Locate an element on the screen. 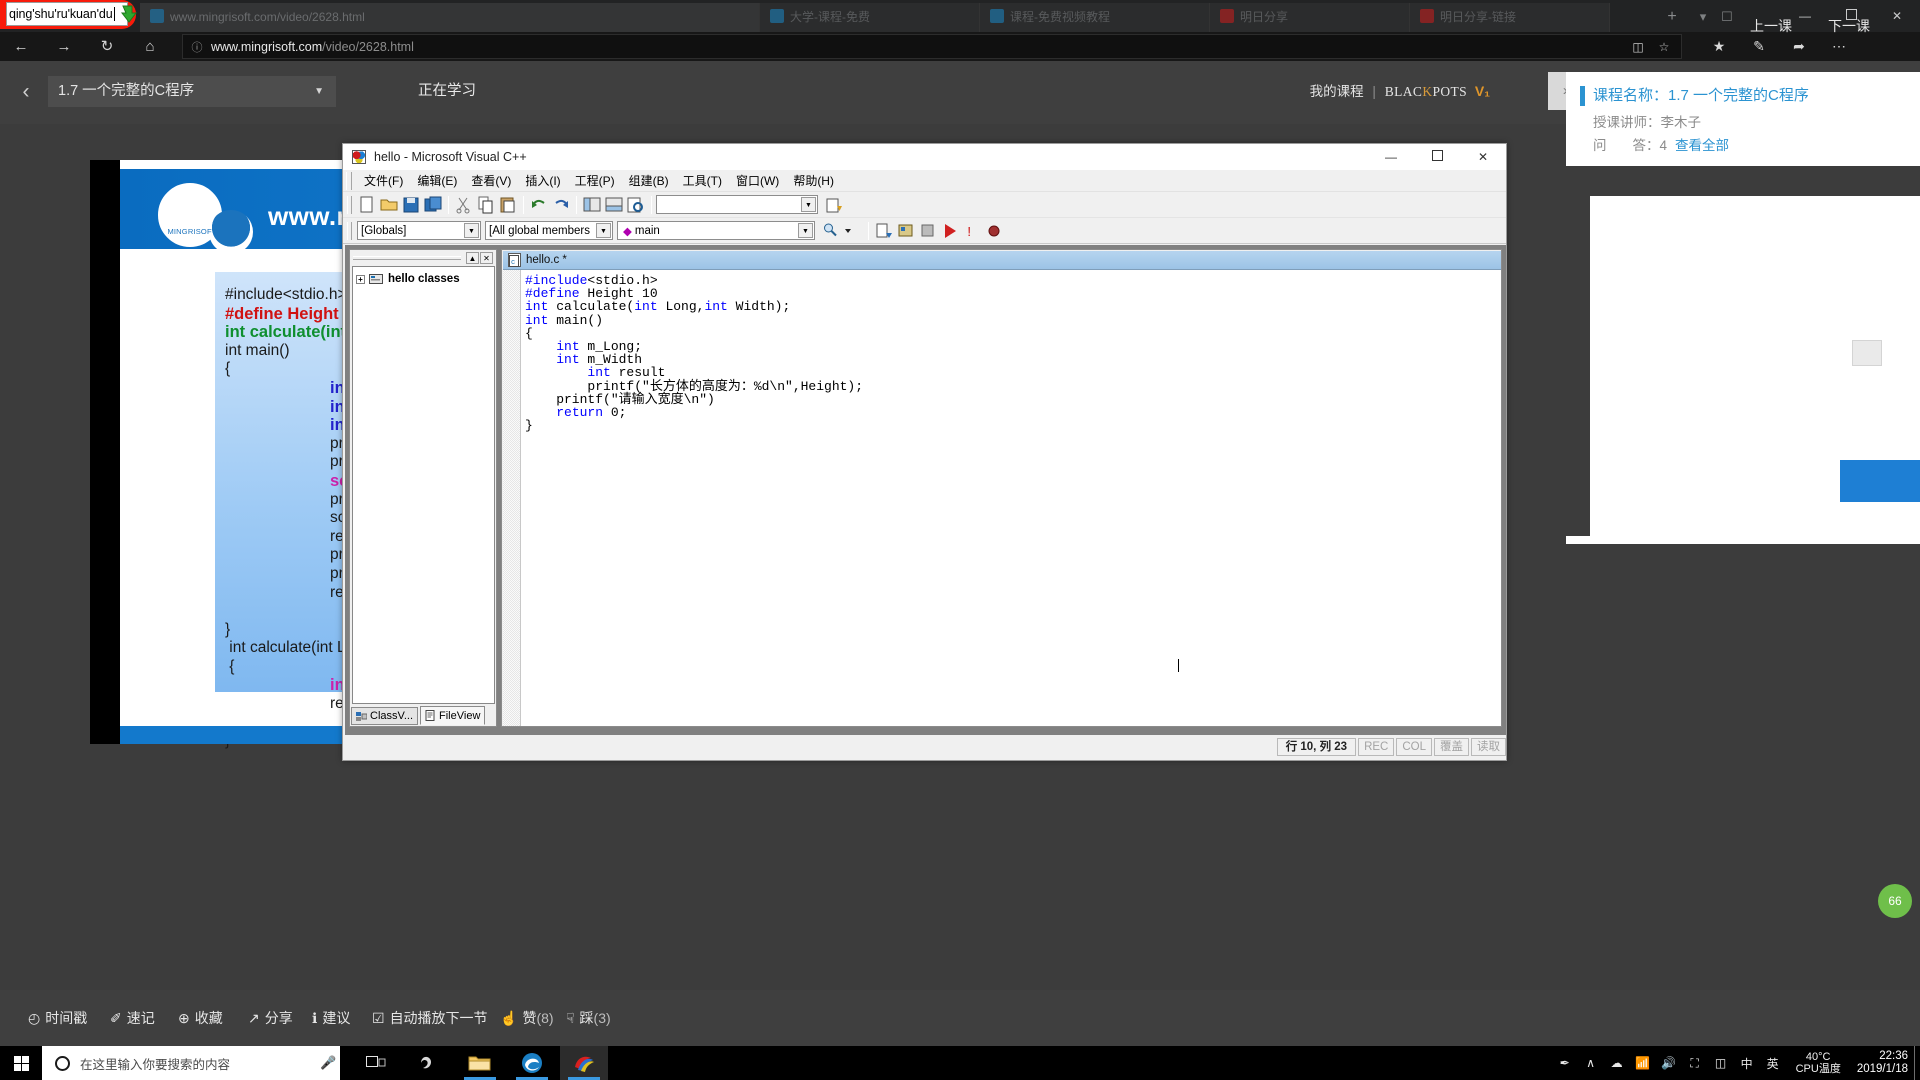 This screenshot has width=1920, height=1080. output-window-icon is located at coordinates (614, 205).